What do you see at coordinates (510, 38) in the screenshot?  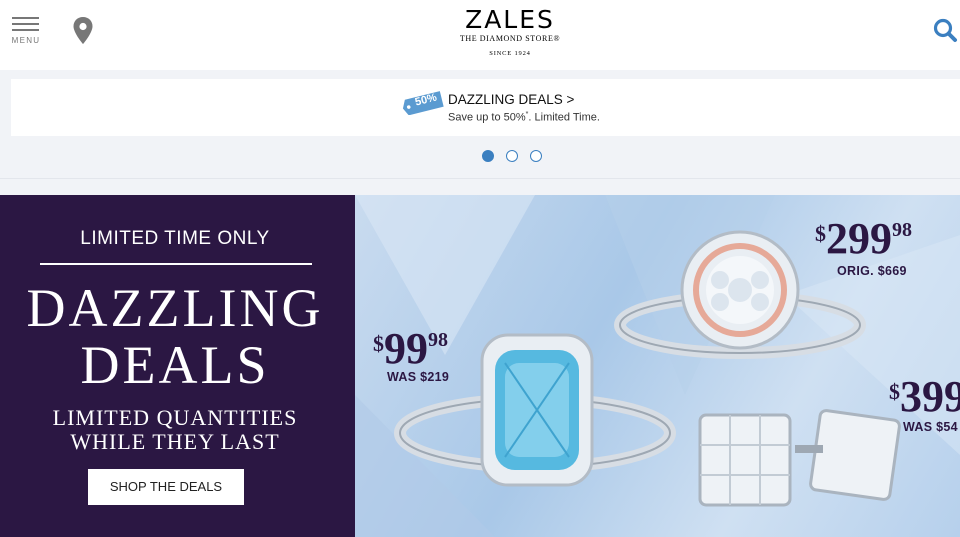 I see `logo-tagline: THE DIAMOND STORE®` at bounding box center [510, 38].